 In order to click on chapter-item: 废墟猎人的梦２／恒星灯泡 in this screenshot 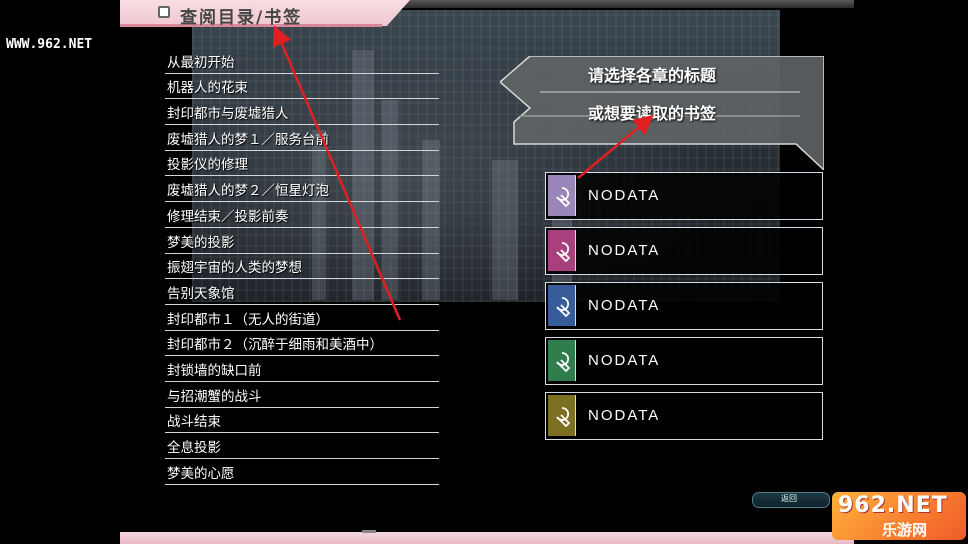, I will do `click(302, 189)`.